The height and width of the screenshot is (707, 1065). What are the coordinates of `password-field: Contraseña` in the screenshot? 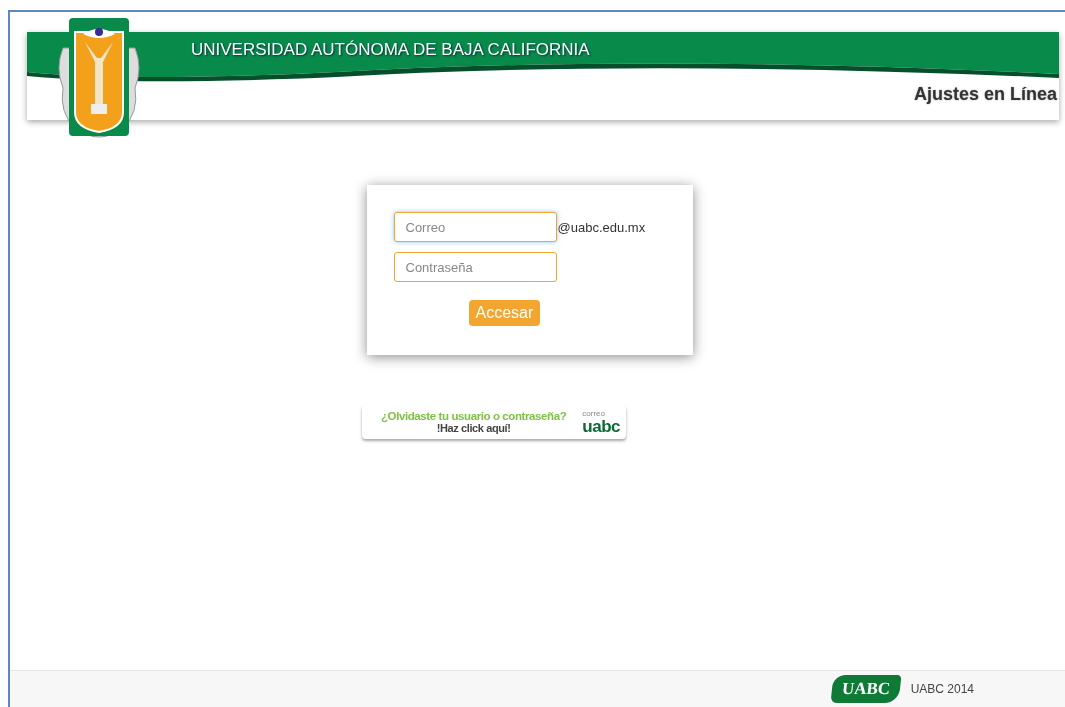 It's located at (475, 267).